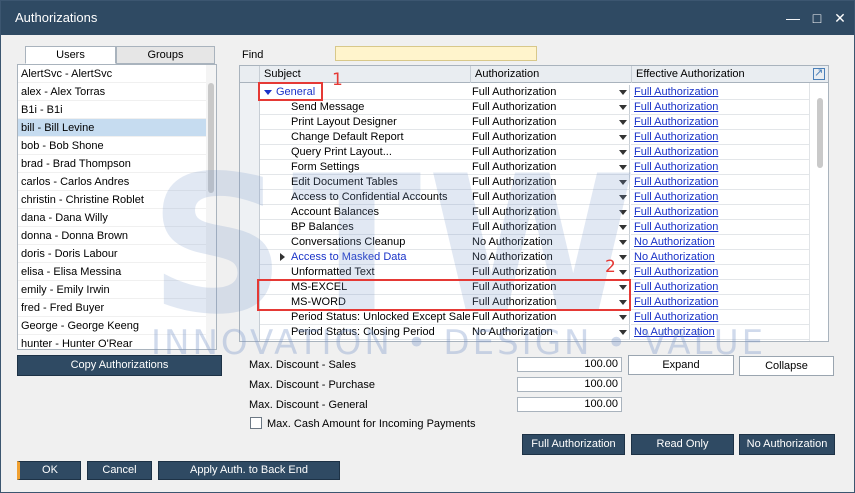 The image size is (855, 493). What do you see at coordinates (787, 444) in the screenshot?
I see `no-authorization-button: No Authorization` at bounding box center [787, 444].